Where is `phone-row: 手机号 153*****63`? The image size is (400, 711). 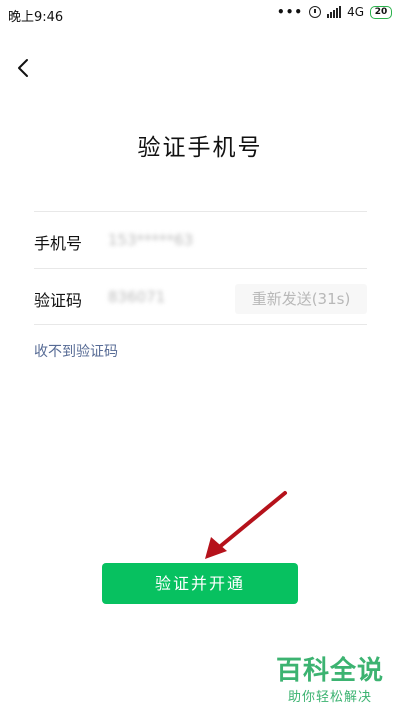
phone-row: 手机号 153*****63 is located at coordinates (200, 239).